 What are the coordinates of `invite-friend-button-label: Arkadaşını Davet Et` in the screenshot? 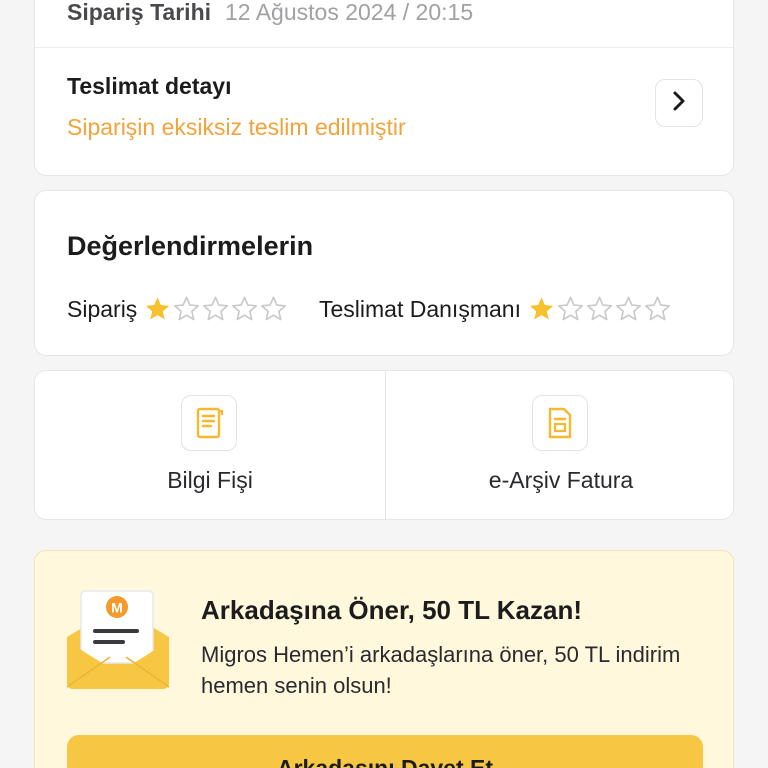 It's located at (385, 761).